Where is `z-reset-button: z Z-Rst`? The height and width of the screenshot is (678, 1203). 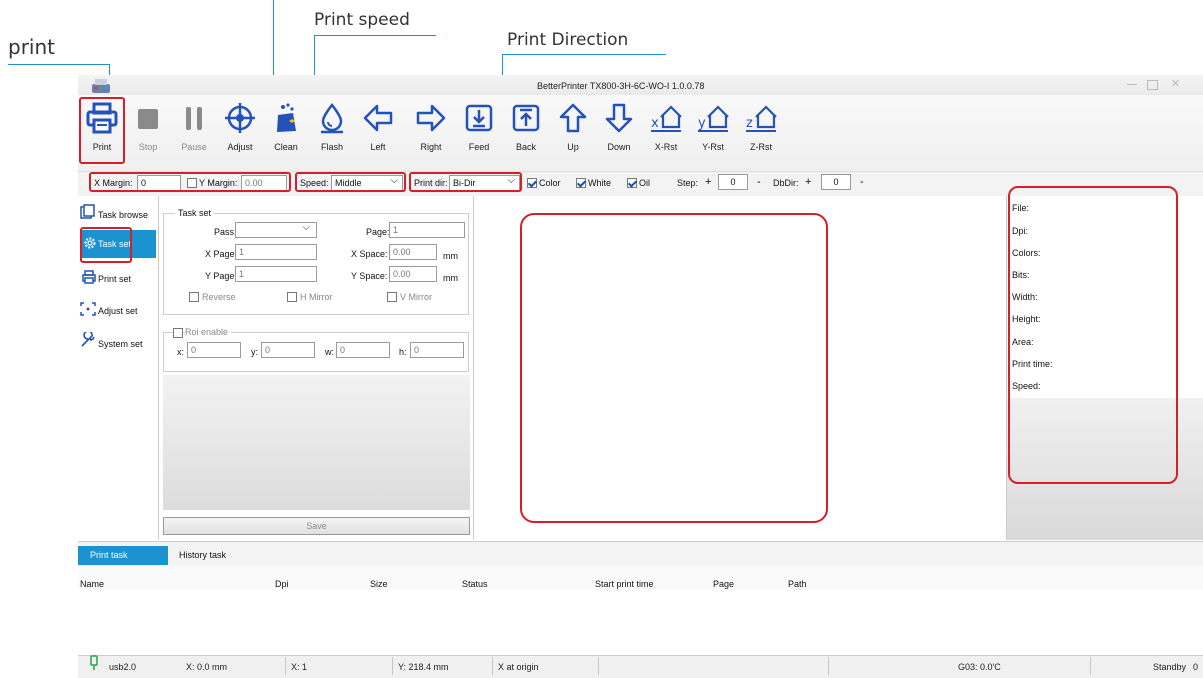
z-reset-button: z Z-Rst is located at coordinates (761, 129).